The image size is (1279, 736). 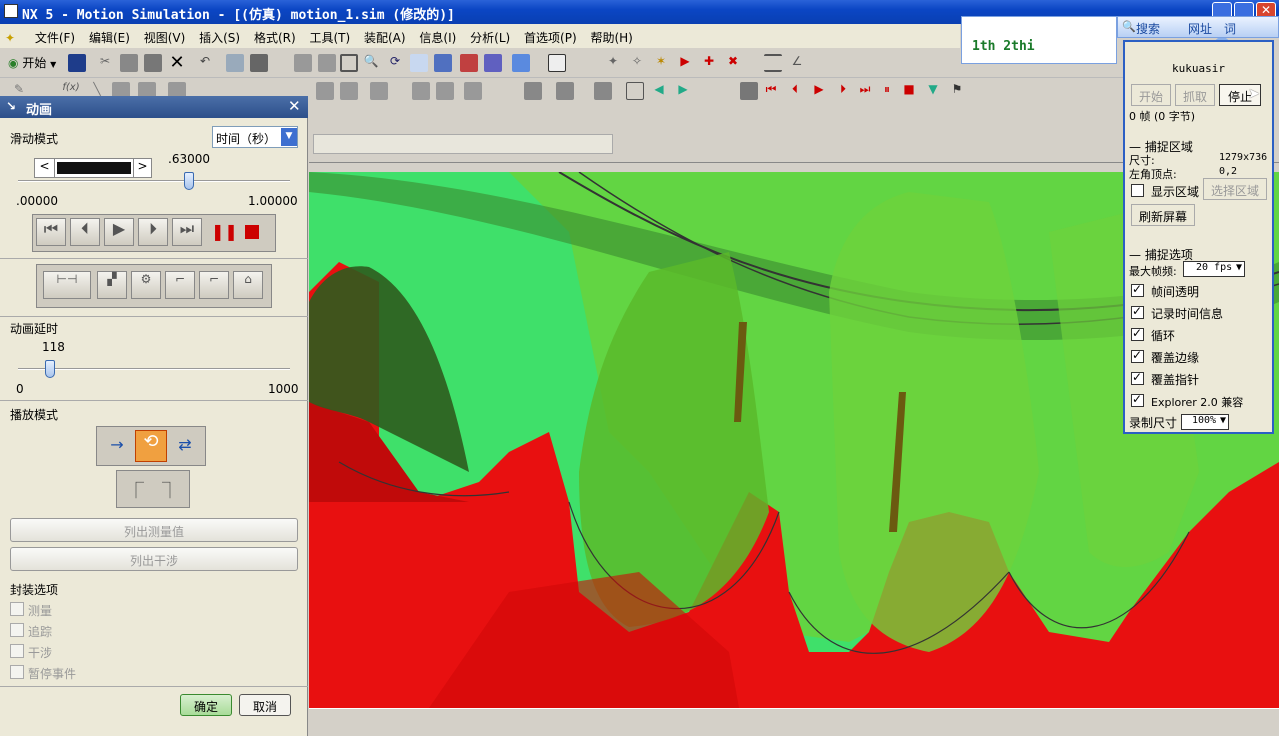 What do you see at coordinates (611, 36) in the screenshot?
I see `menu-help: 帮助(H)` at bounding box center [611, 36].